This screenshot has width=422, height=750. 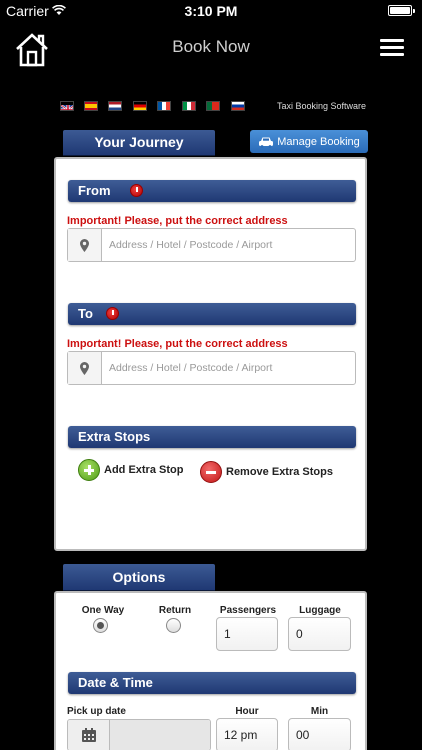 What do you see at coordinates (89, 735) in the screenshot?
I see `calendar-icon` at bounding box center [89, 735].